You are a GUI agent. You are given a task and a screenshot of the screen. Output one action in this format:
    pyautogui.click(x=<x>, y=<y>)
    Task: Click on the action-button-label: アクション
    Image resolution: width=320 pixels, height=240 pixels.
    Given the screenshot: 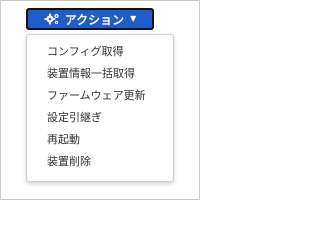 What is the action you would take?
    pyautogui.click(x=94, y=19)
    